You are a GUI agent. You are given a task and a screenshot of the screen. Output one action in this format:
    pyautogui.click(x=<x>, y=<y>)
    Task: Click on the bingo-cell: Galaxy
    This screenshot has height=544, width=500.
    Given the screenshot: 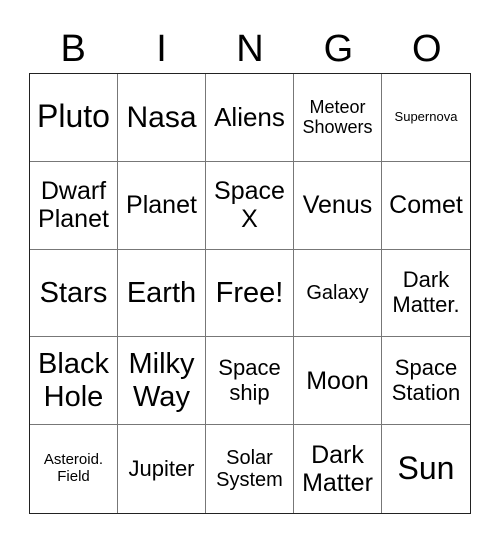 What is the action you would take?
    pyautogui.click(x=338, y=293)
    